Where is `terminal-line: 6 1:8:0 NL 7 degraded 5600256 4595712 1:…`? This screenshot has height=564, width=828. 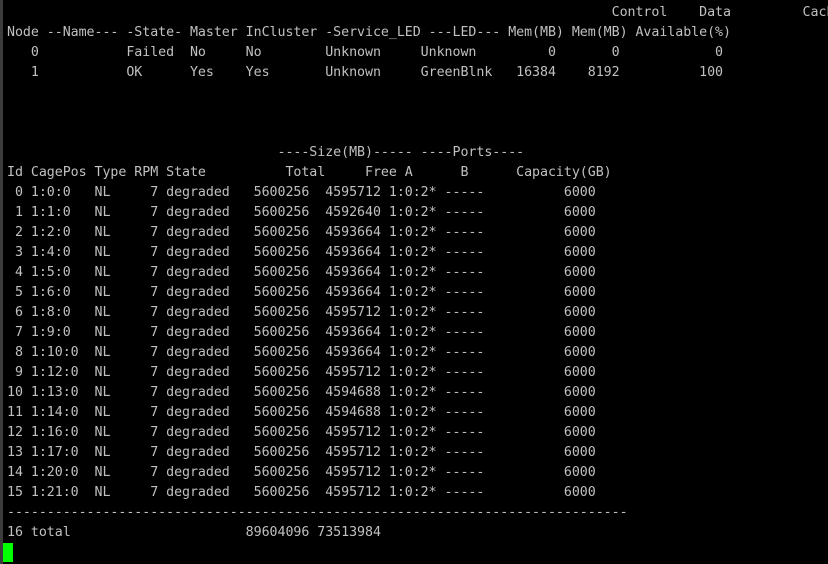 terminal-line: 6 1:8:0 NL 7 degraded 5600256 4595712 1:… is located at coordinates (301, 312).